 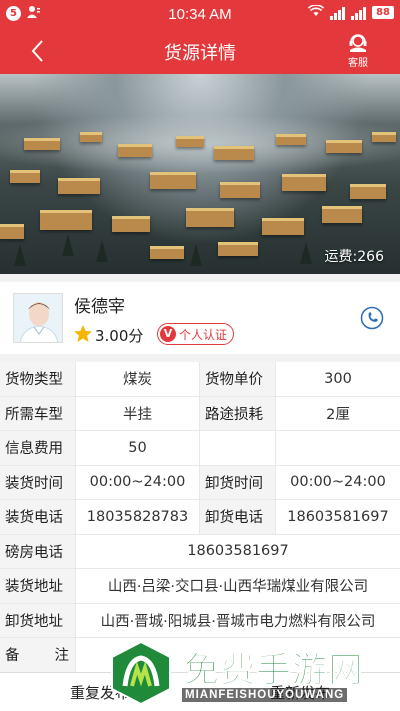 I want to click on signal-icon-sim2, so click(x=359, y=13).